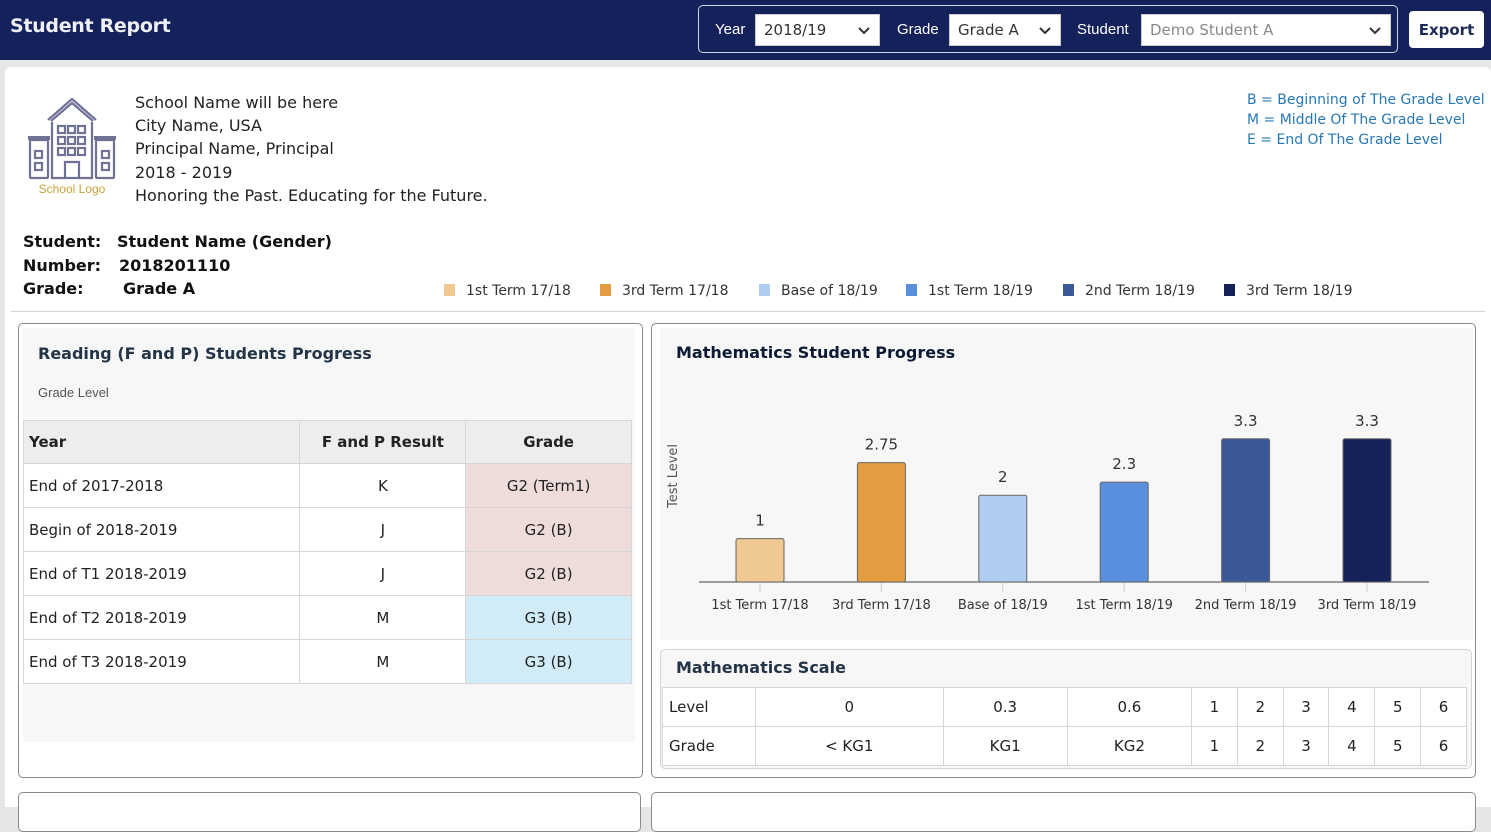 The width and height of the screenshot is (1491, 832). Describe the element at coordinates (1214, 707) in the screenshot. I see `scale-level-cell: 1` at that location.